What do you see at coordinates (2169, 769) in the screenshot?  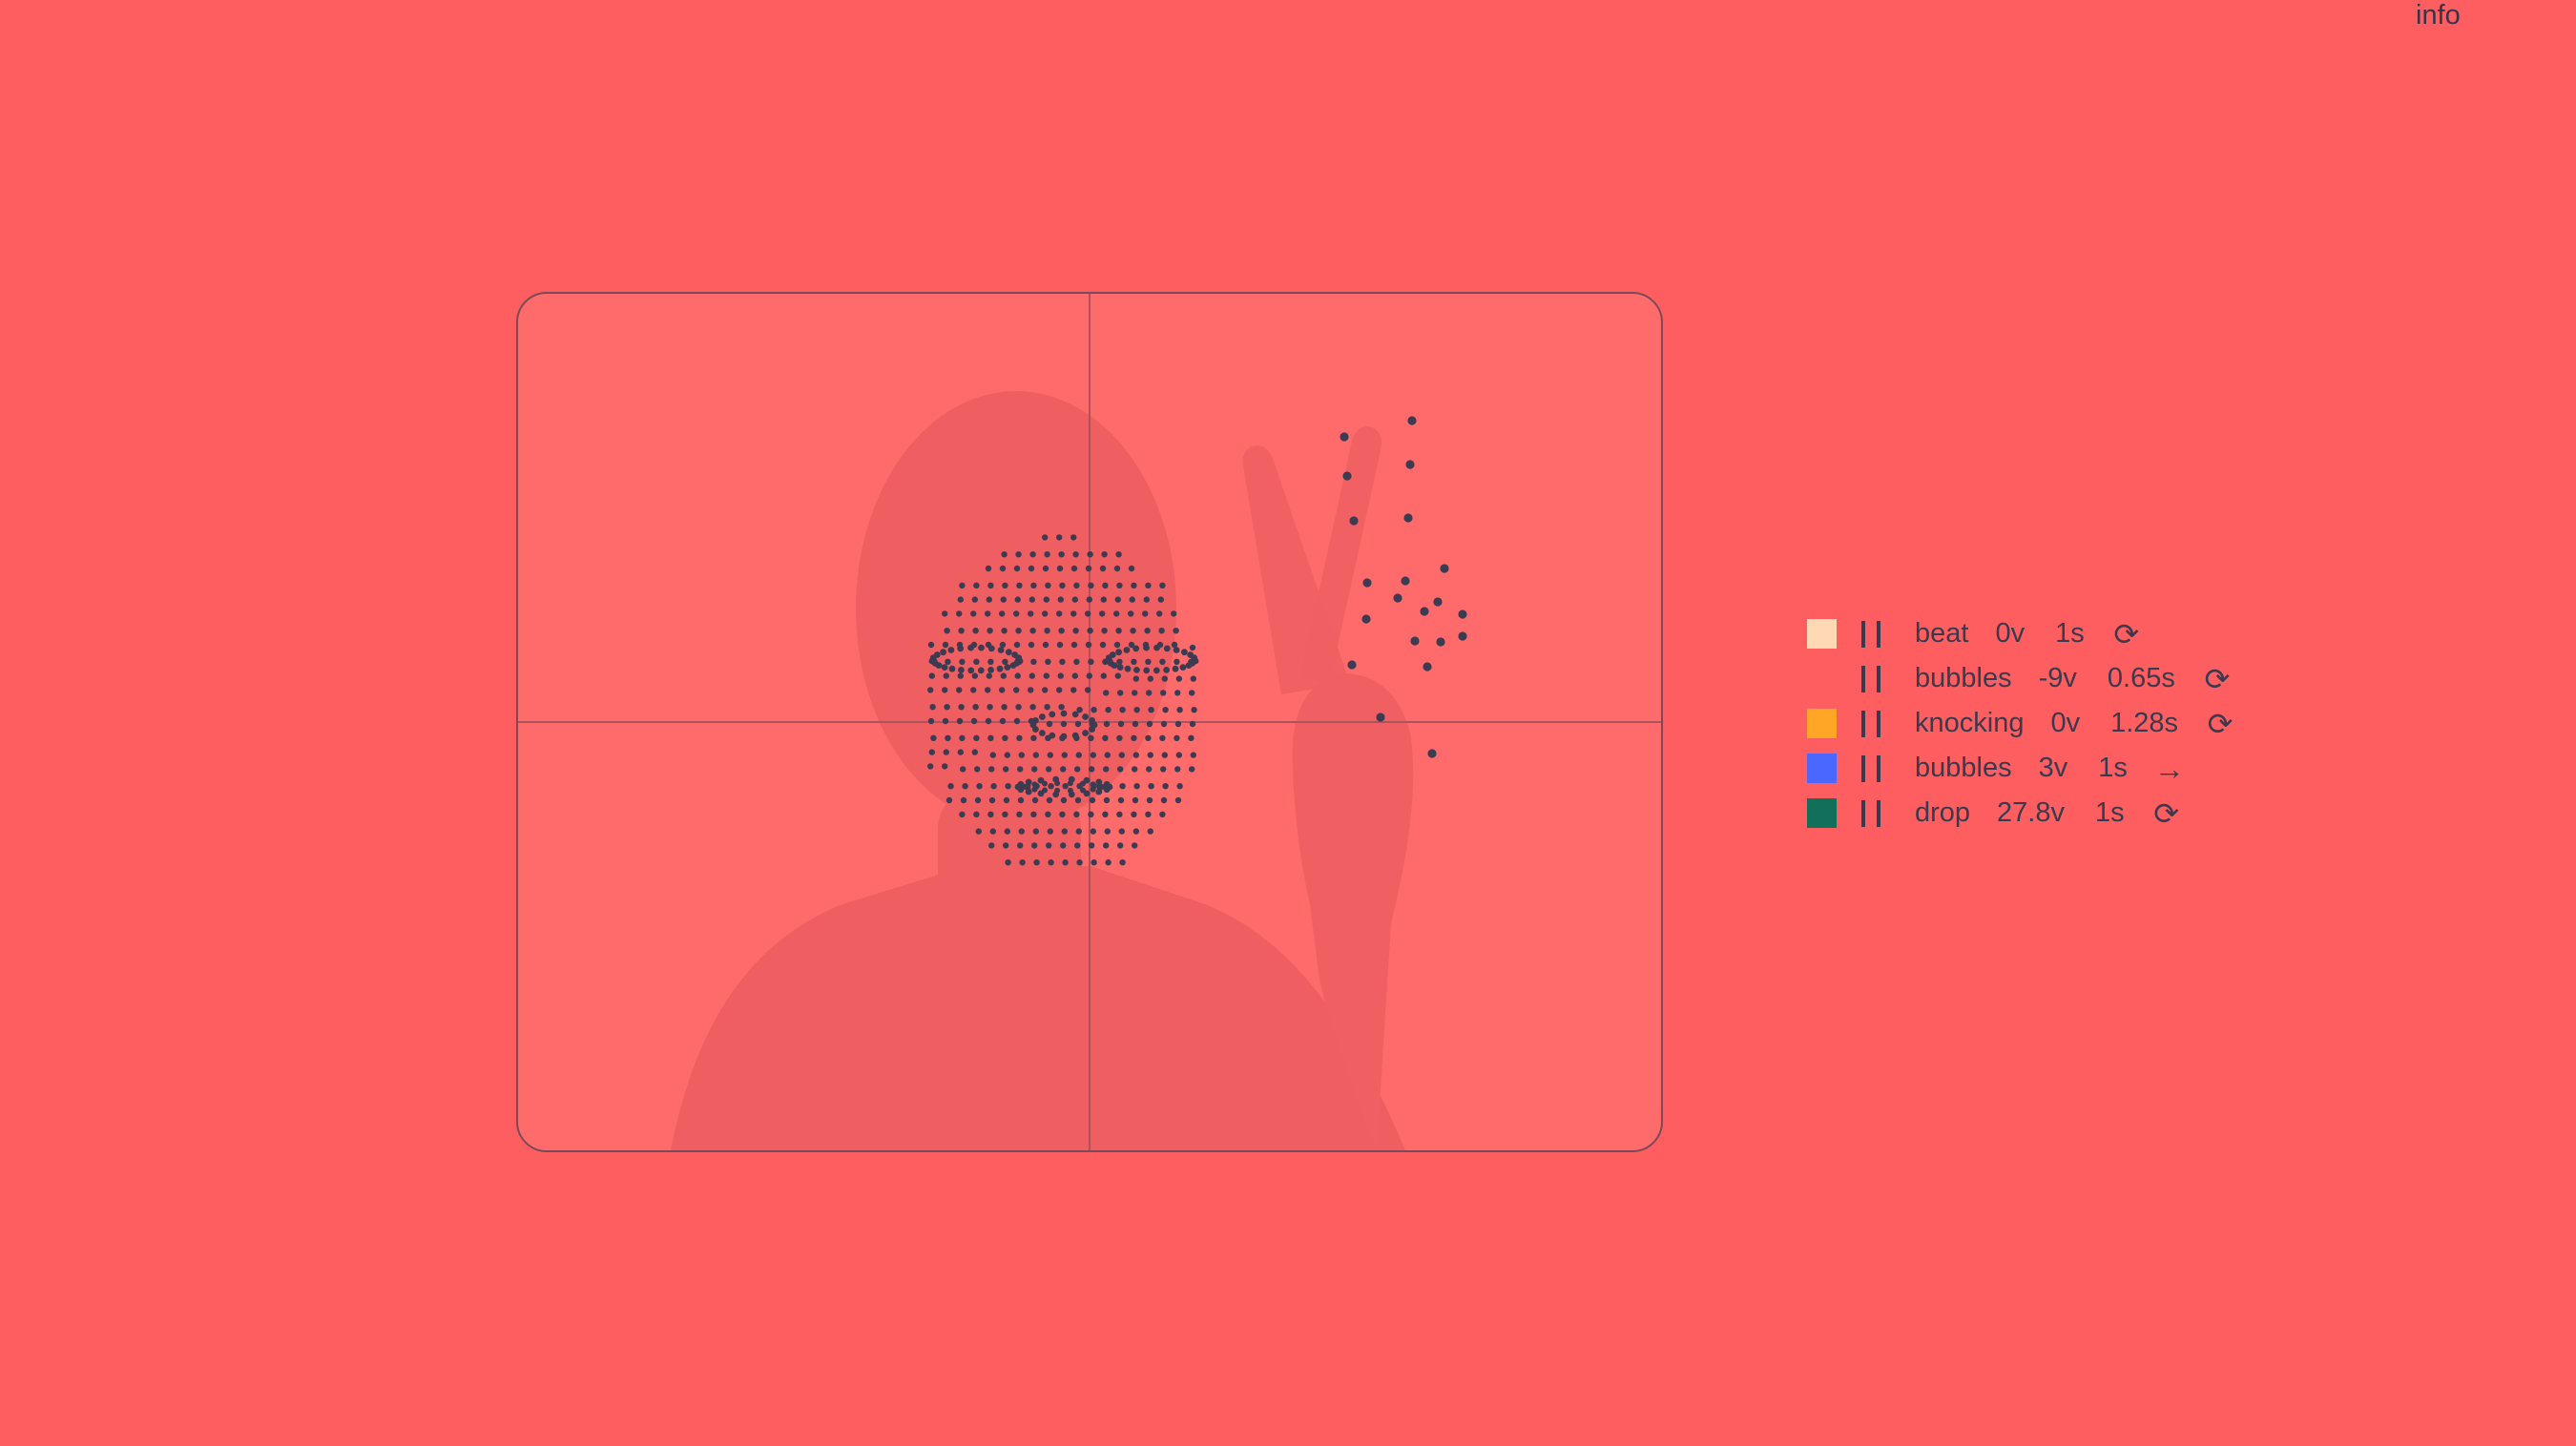 I see `arrow-right-icon: →` at bounding box center [2169, 769].